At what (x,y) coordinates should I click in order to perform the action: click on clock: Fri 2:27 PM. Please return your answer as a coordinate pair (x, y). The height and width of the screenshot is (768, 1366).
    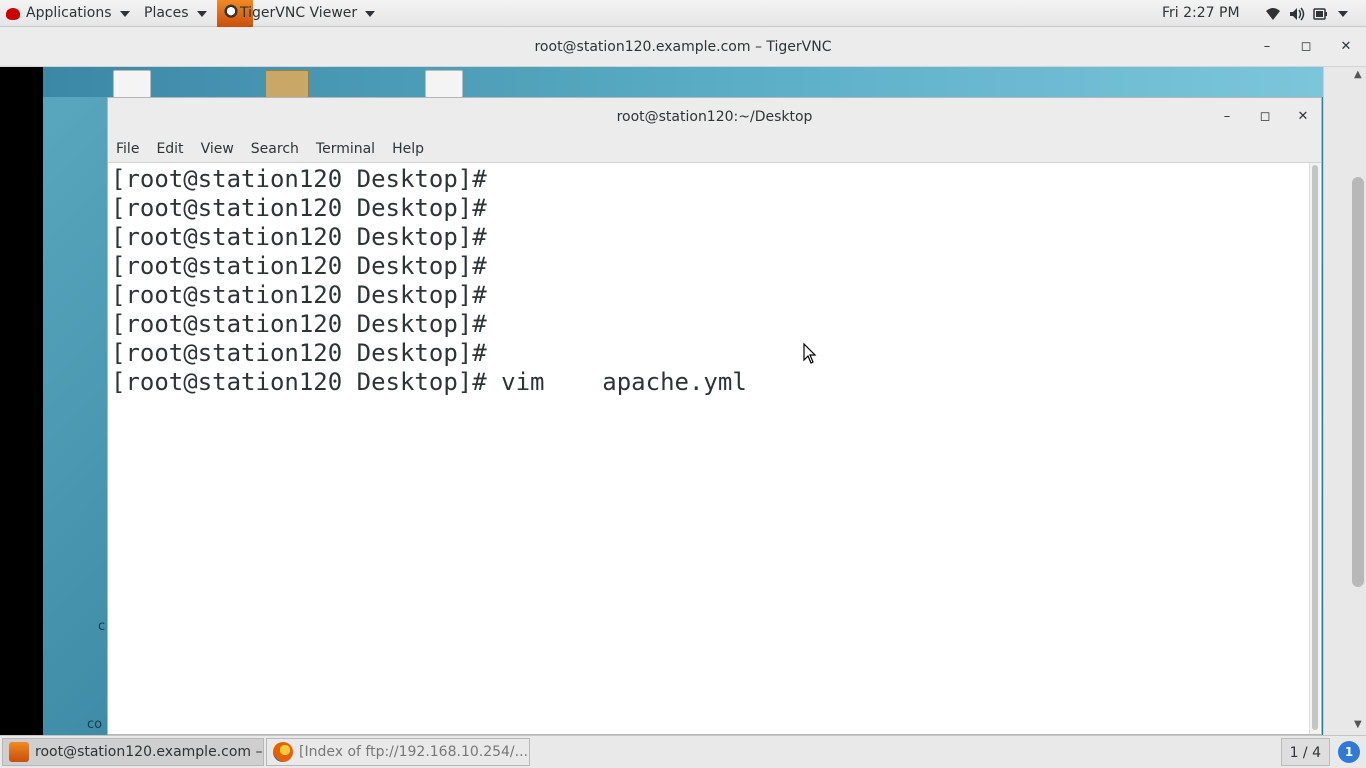
    Looking at the image, I should click on (1201, 13).